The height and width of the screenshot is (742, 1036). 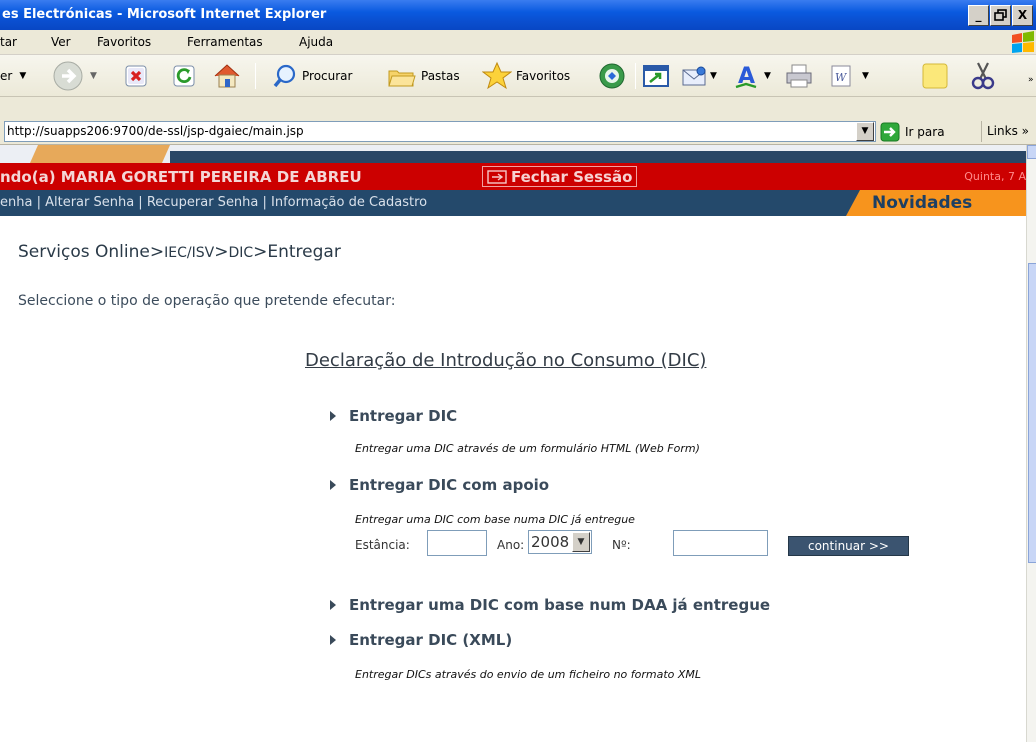 I want to click on maximize-button, so click(x=1000, y=15).